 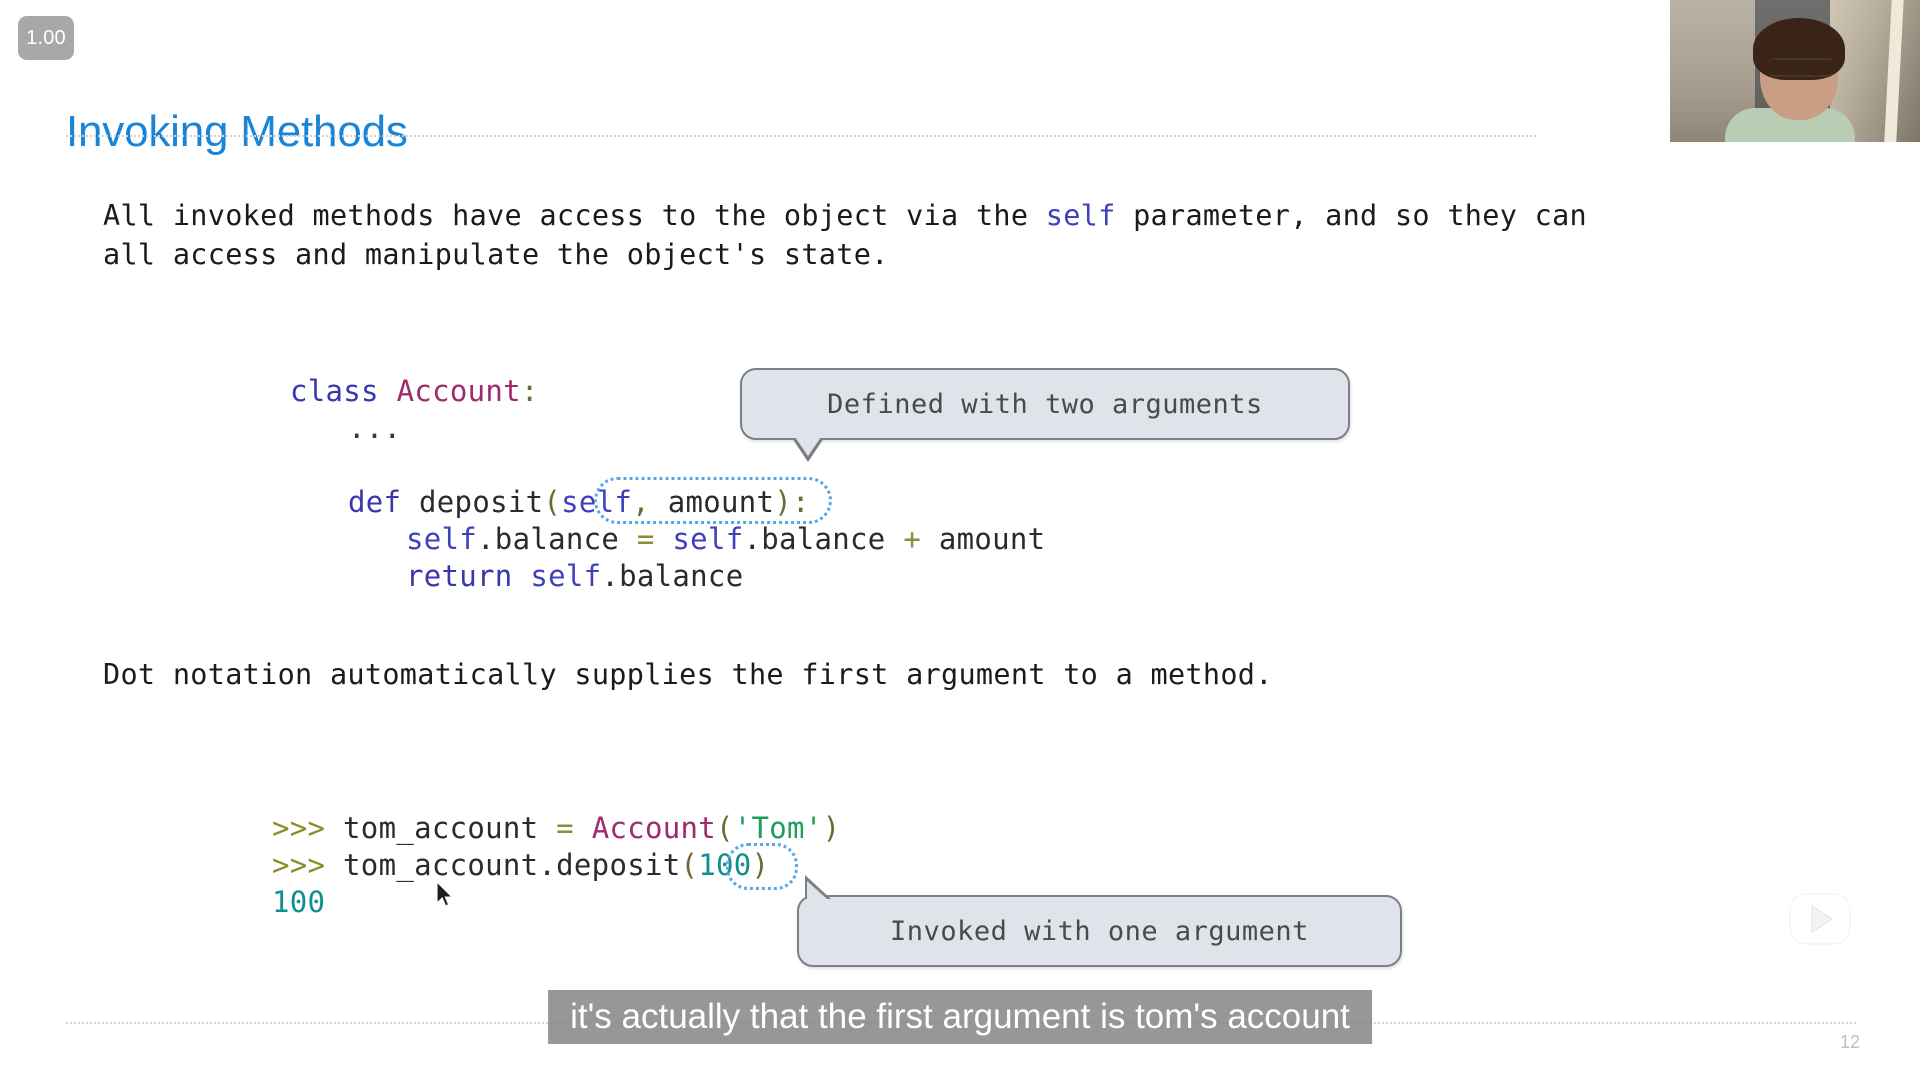 What do you see at coordinates (645, 828) in the screenshot?
I see `repl-class-account: Account` at bounding box center [645, 828].